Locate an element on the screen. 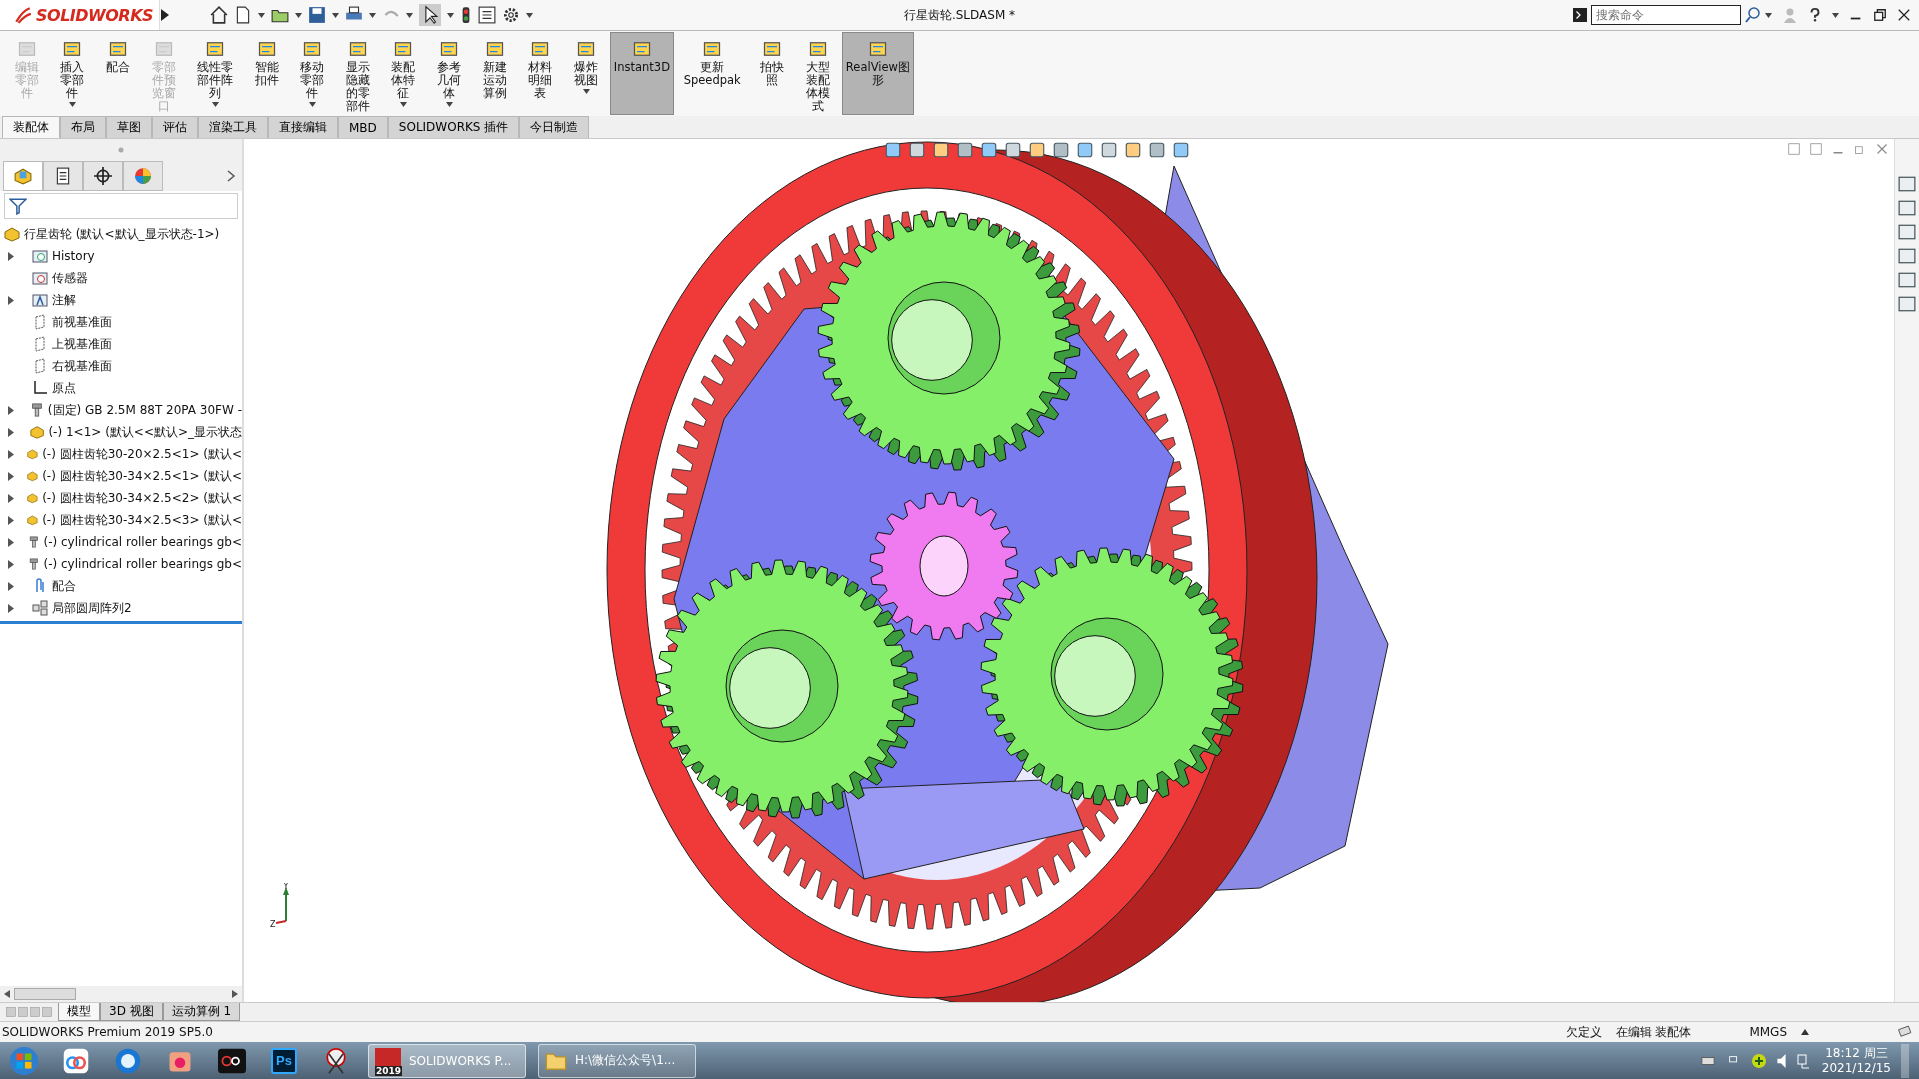 This screenshot has width=1919, height=1079. command-button: 拍快照 is located at coordinates (772, 73).